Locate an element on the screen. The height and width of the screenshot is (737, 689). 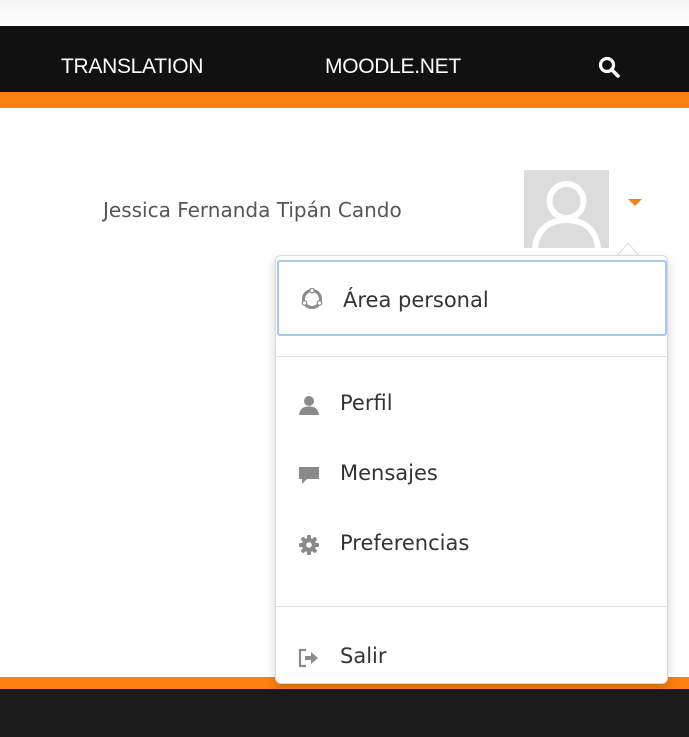
nav-item-translation: TRANSLATION is located at coordinates (132, 67).